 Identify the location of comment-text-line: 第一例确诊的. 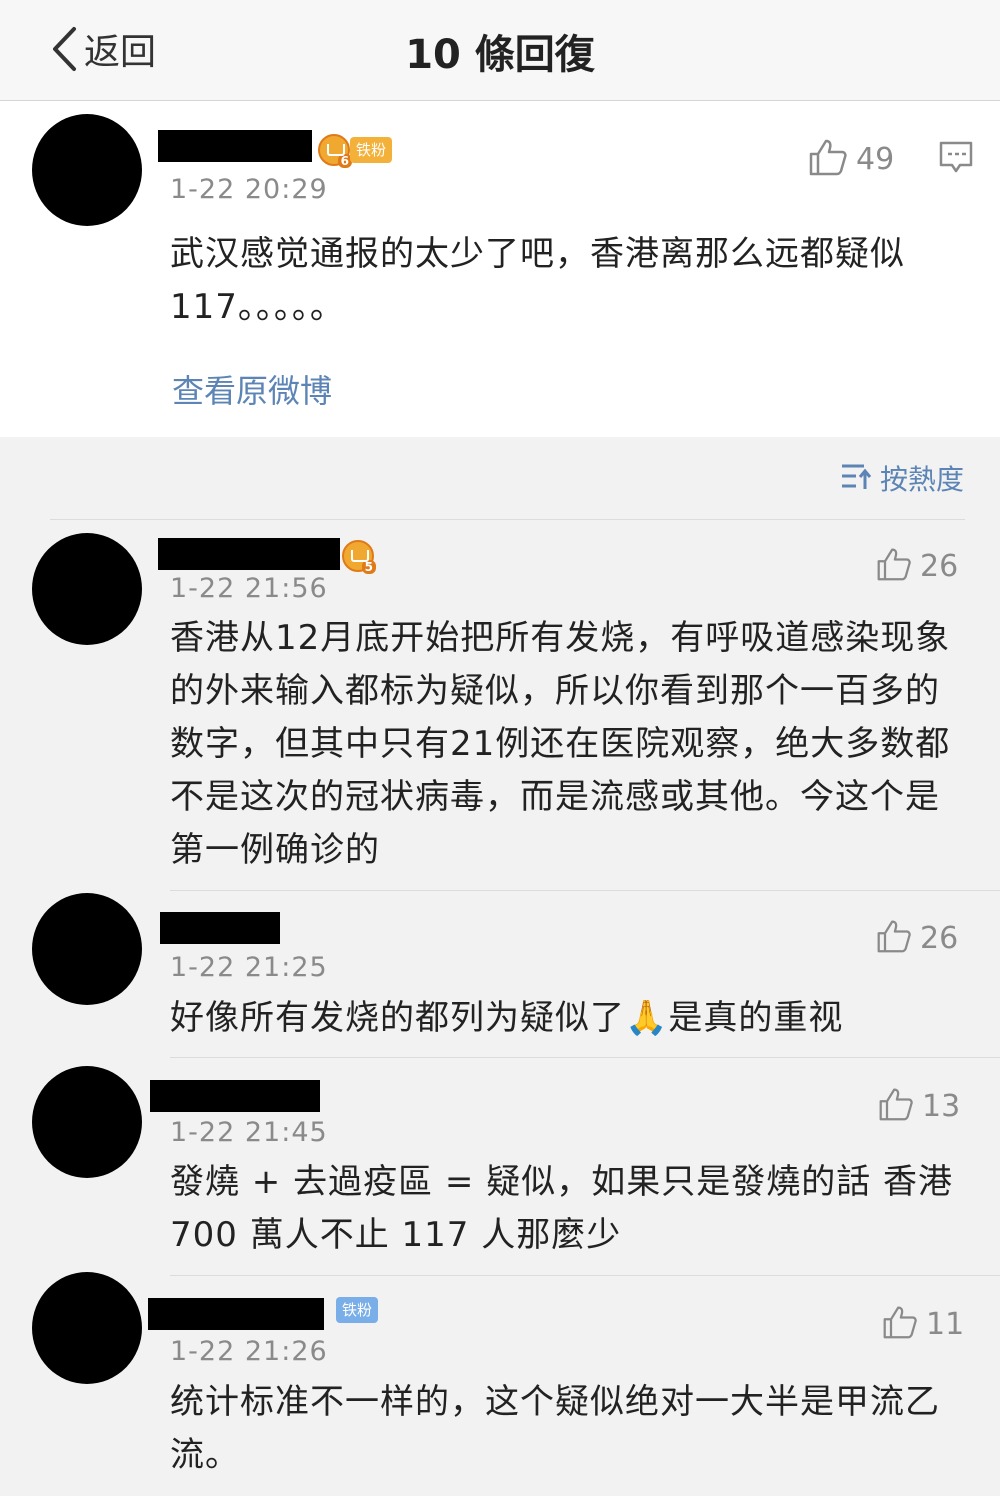
(275, 850).